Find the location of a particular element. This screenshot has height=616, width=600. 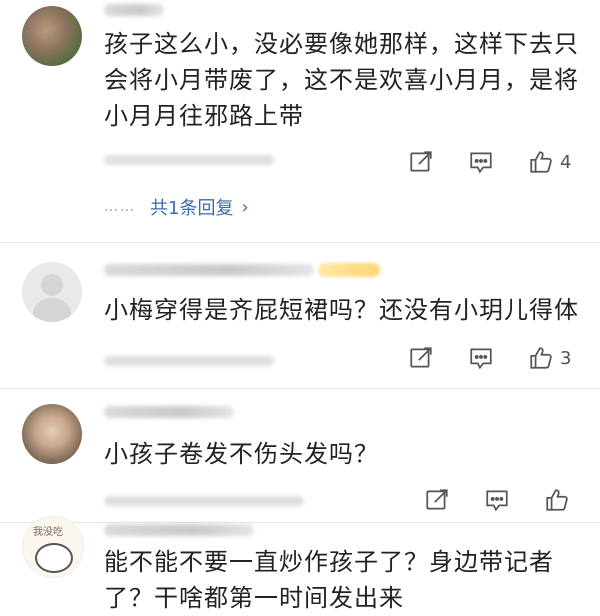

avatar-doodle is located at coordinates (54, 558).